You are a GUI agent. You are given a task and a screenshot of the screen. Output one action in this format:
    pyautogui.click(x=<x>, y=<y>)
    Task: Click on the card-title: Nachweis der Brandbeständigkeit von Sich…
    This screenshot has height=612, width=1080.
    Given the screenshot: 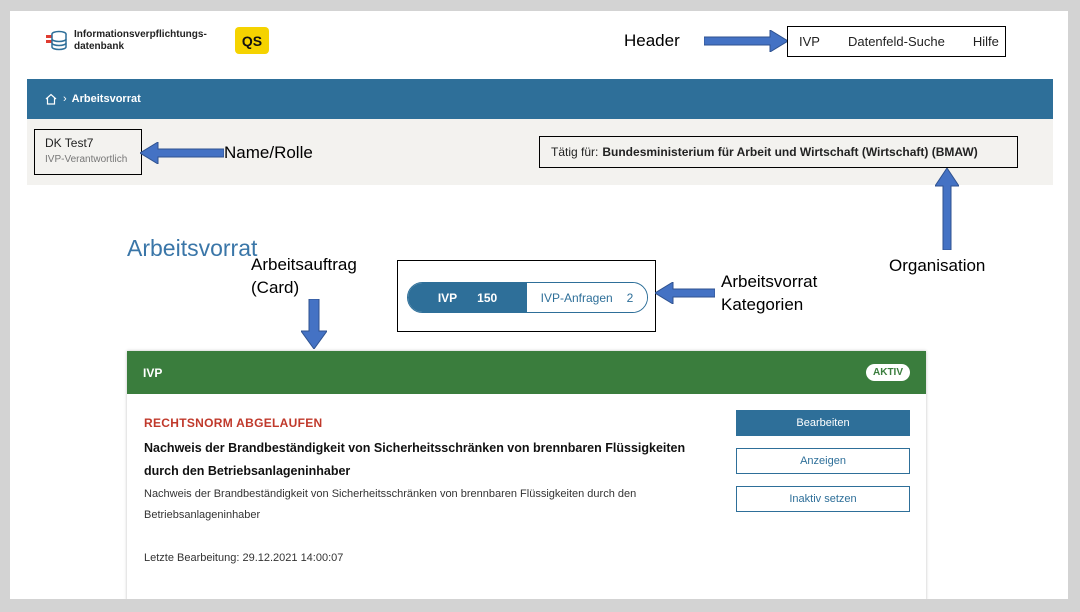 What is the action you would take?
    pyautogui.click(x=415, y=459)
    